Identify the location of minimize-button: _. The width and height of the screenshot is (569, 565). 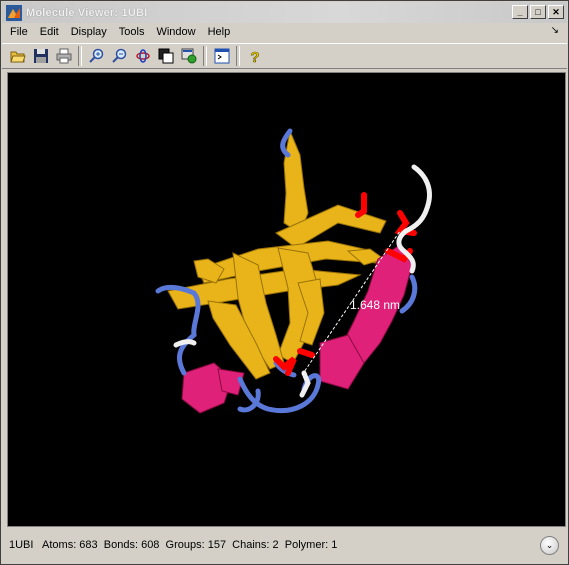
(520, 12).